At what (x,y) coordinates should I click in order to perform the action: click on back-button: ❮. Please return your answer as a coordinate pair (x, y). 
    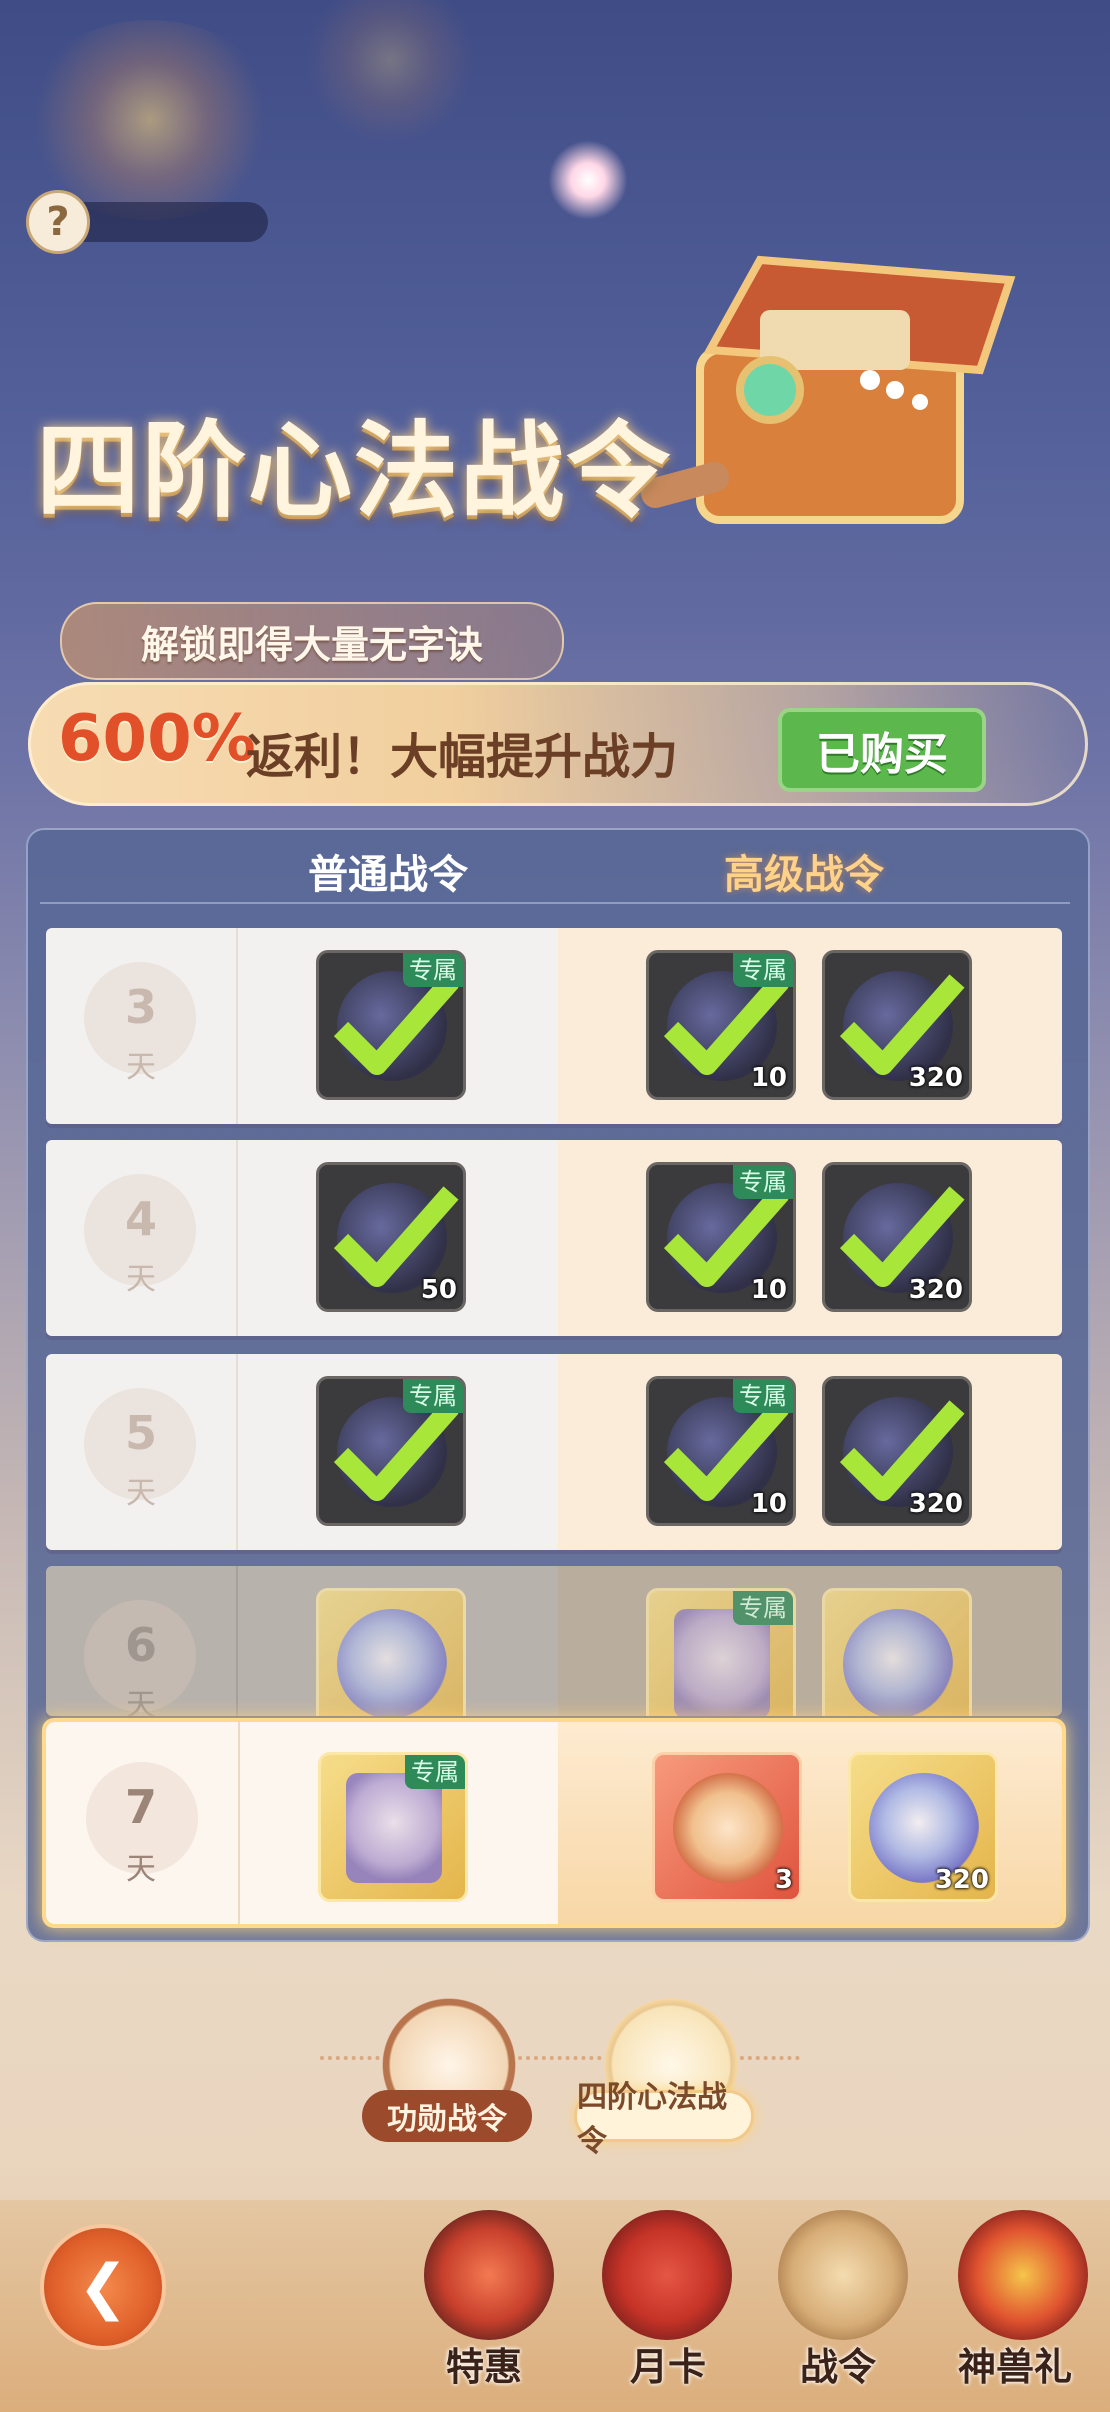
    Looking at the image, I should click on (103, 2287).